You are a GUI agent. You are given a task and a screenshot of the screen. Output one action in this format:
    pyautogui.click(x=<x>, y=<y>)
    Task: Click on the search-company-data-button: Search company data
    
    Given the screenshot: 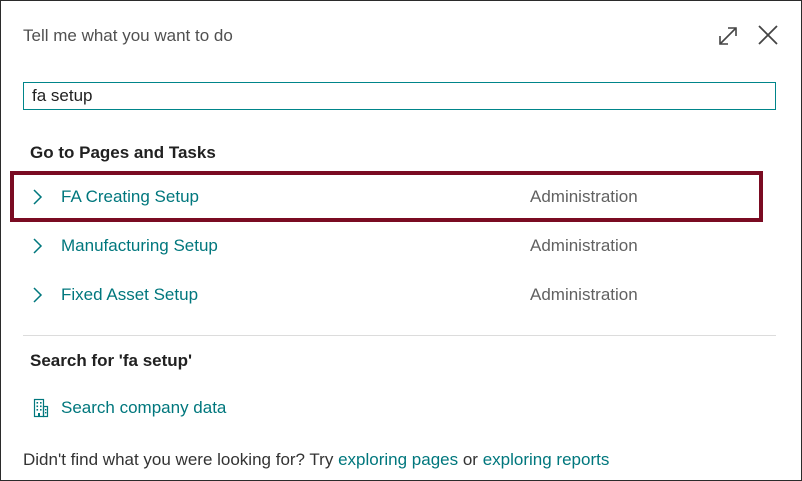 What is the action you would take?
    pyautogui.click(x=179, y=409)
    